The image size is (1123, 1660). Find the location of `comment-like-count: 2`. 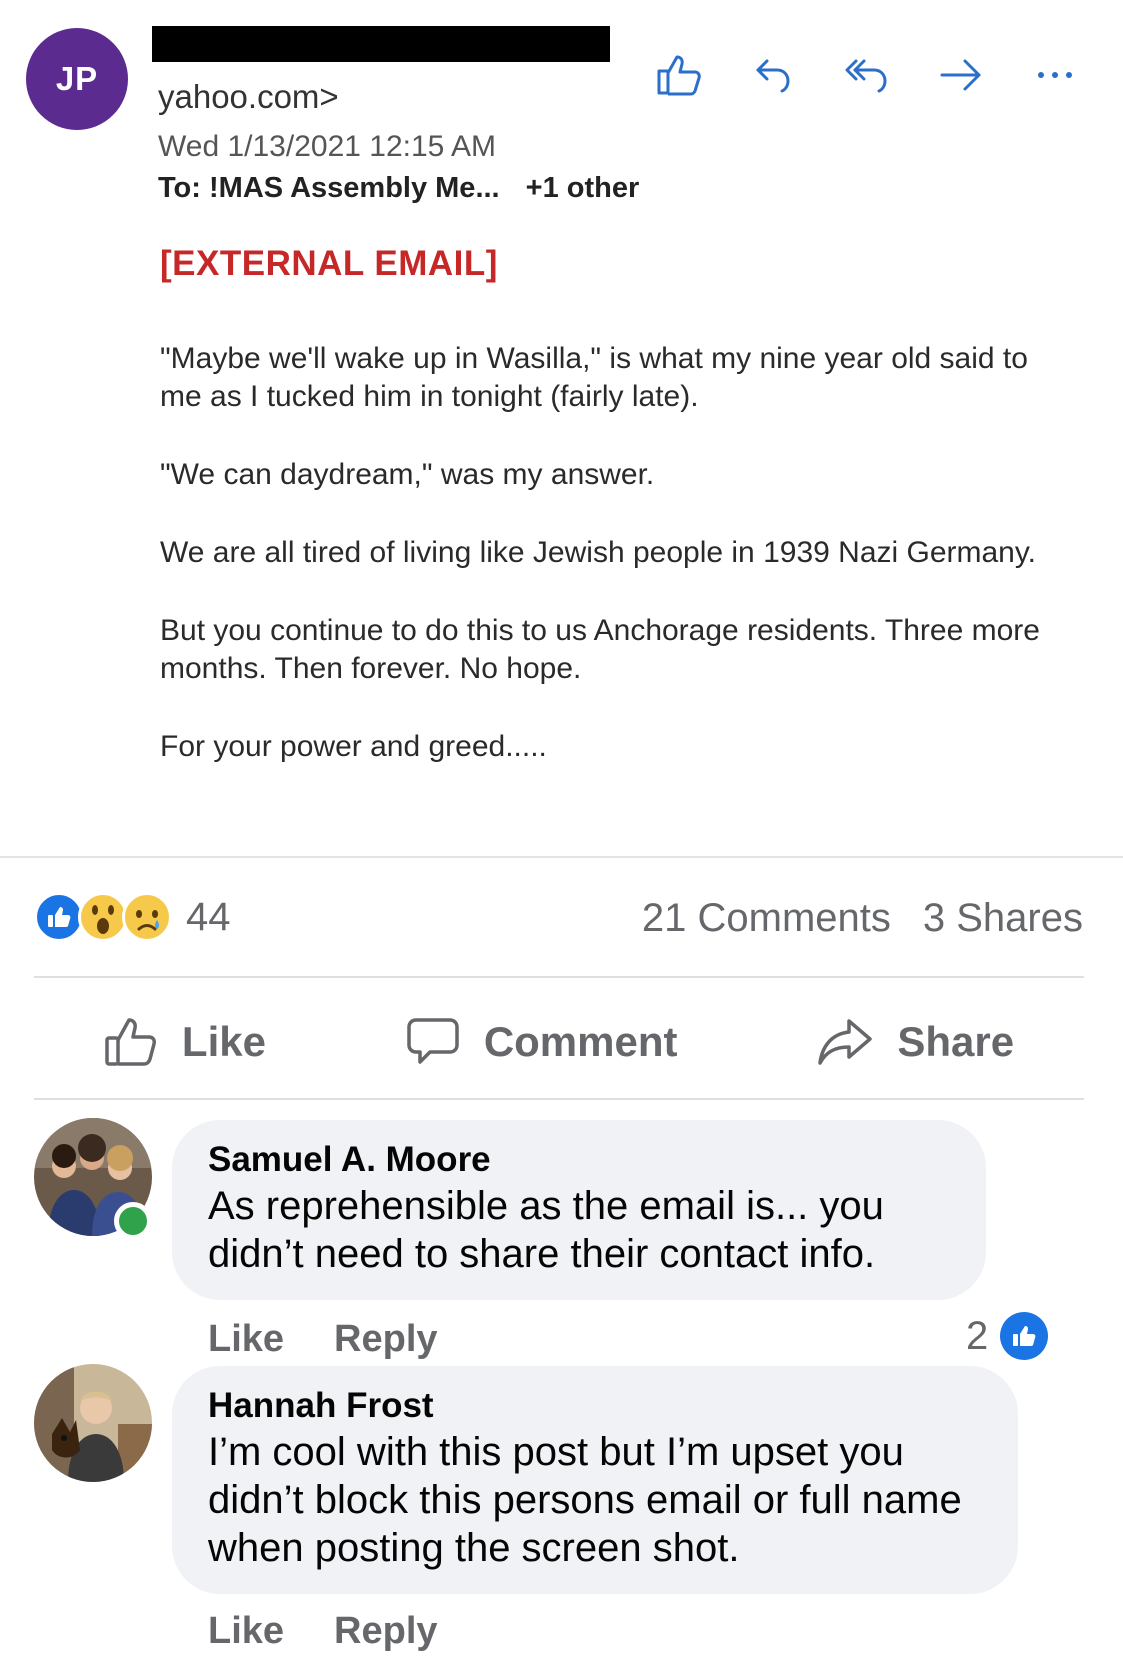

comment-like-count: 2 is located at coordinates (1007, 1336).